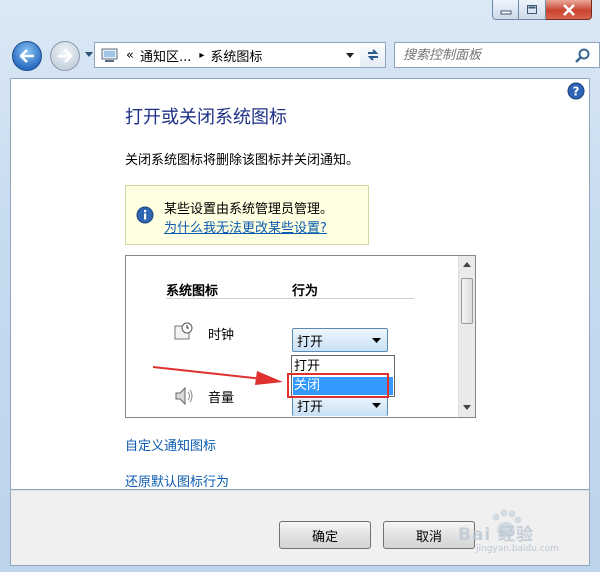 This screenshot has height=572, width=600. I want to click on maximize-button, so click(532, 10).